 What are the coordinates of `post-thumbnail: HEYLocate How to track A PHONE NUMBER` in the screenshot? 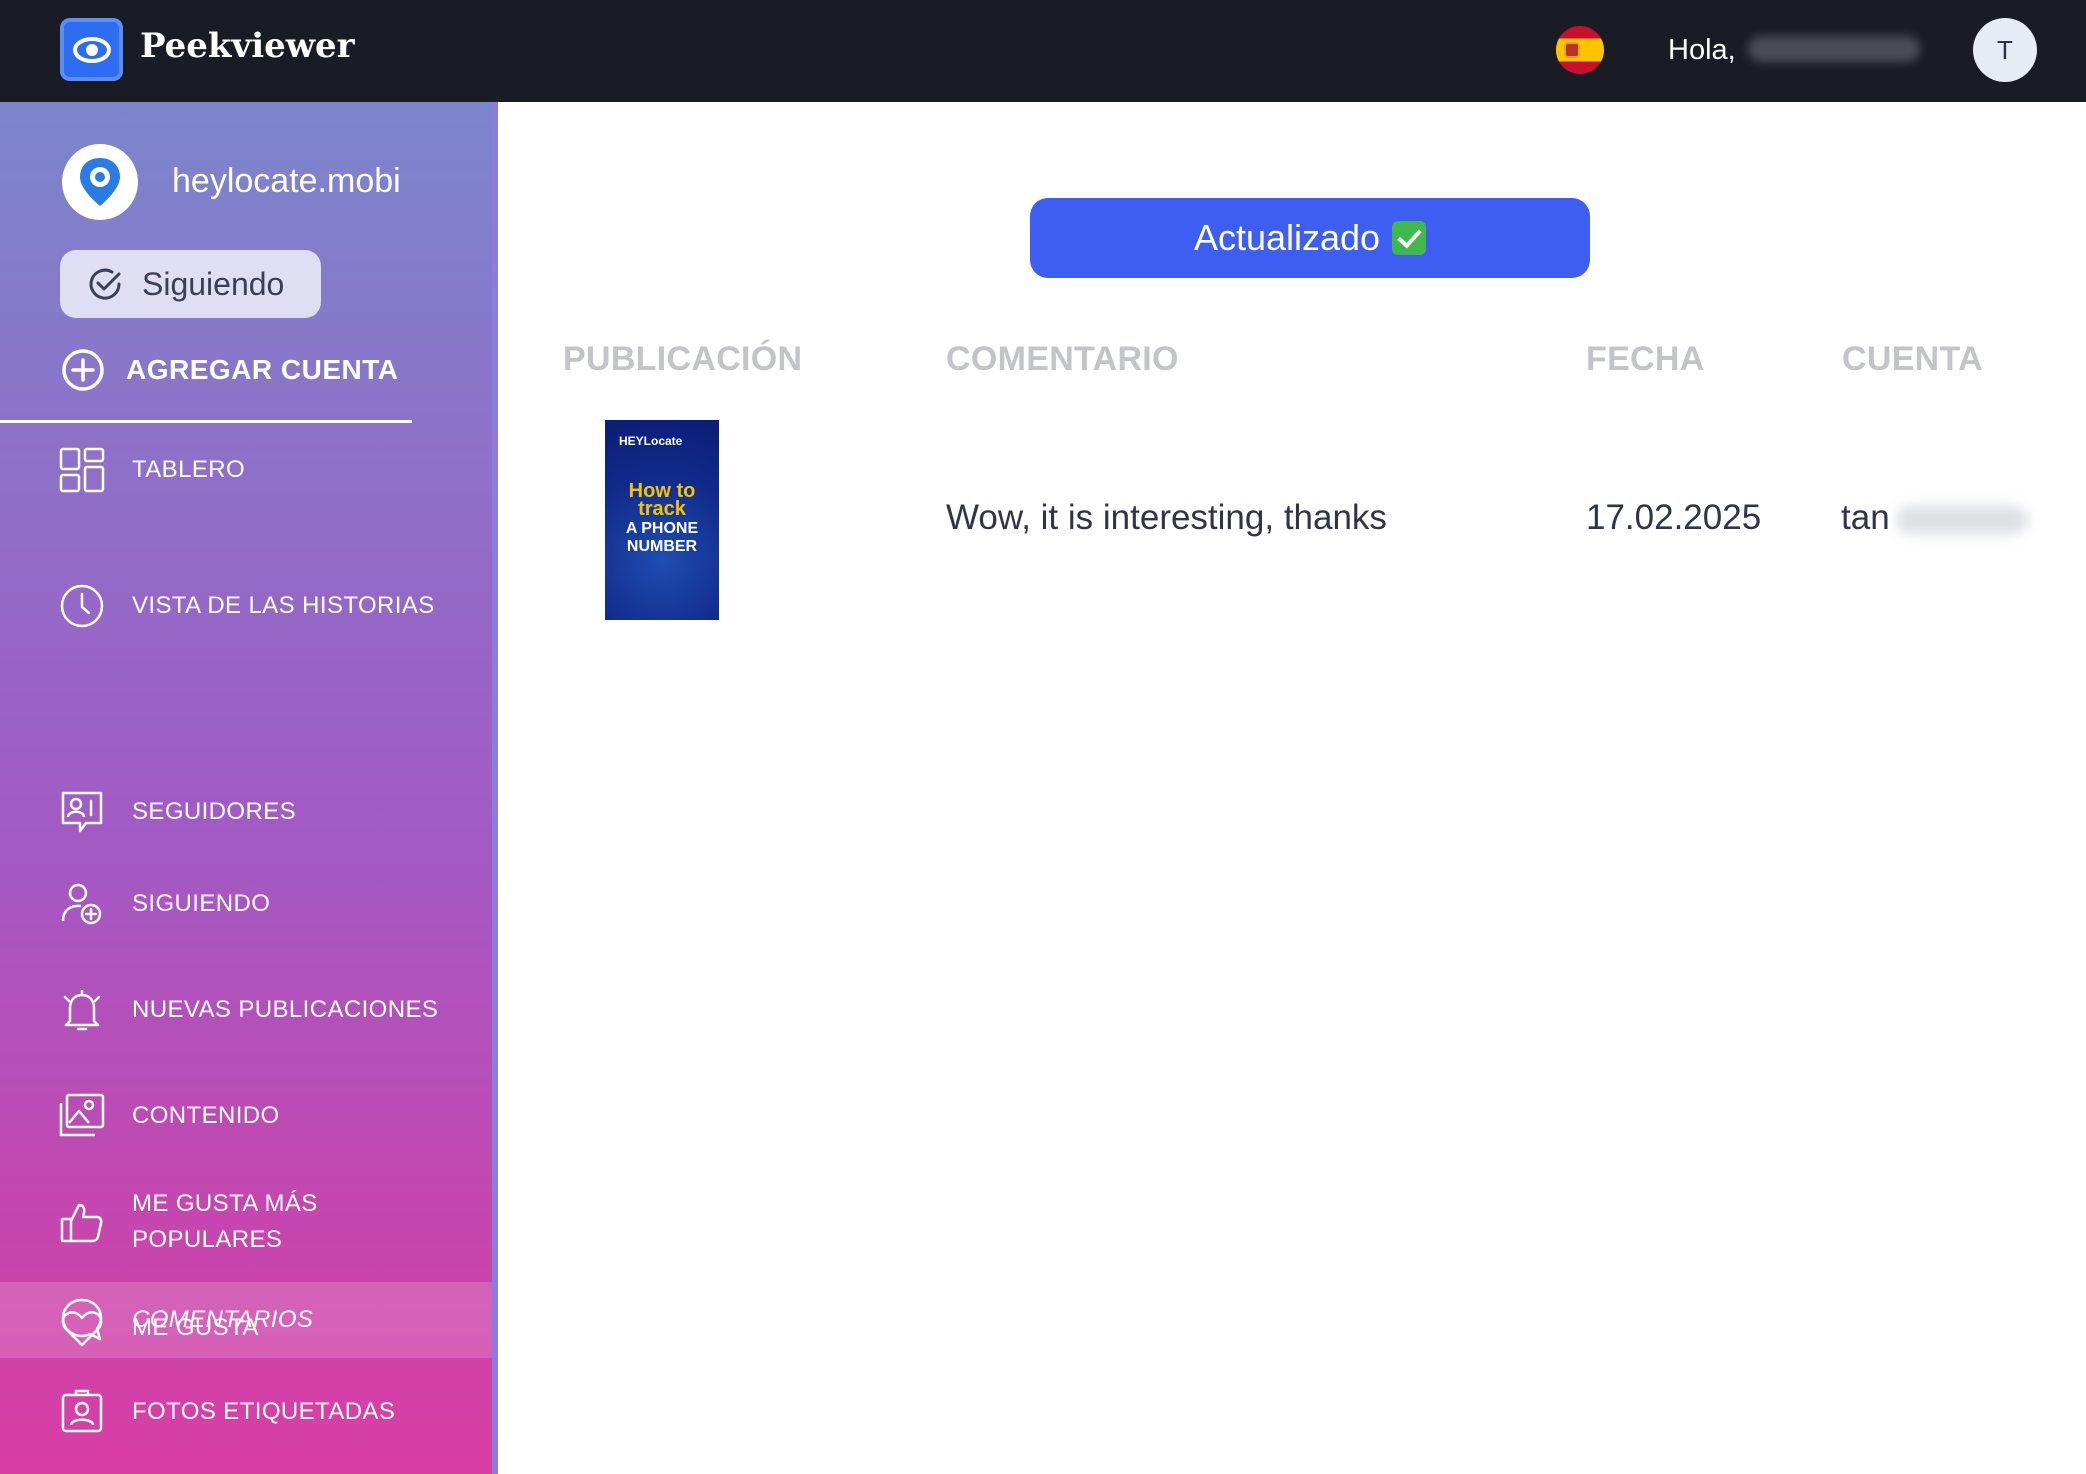 It's located at (662, 520).